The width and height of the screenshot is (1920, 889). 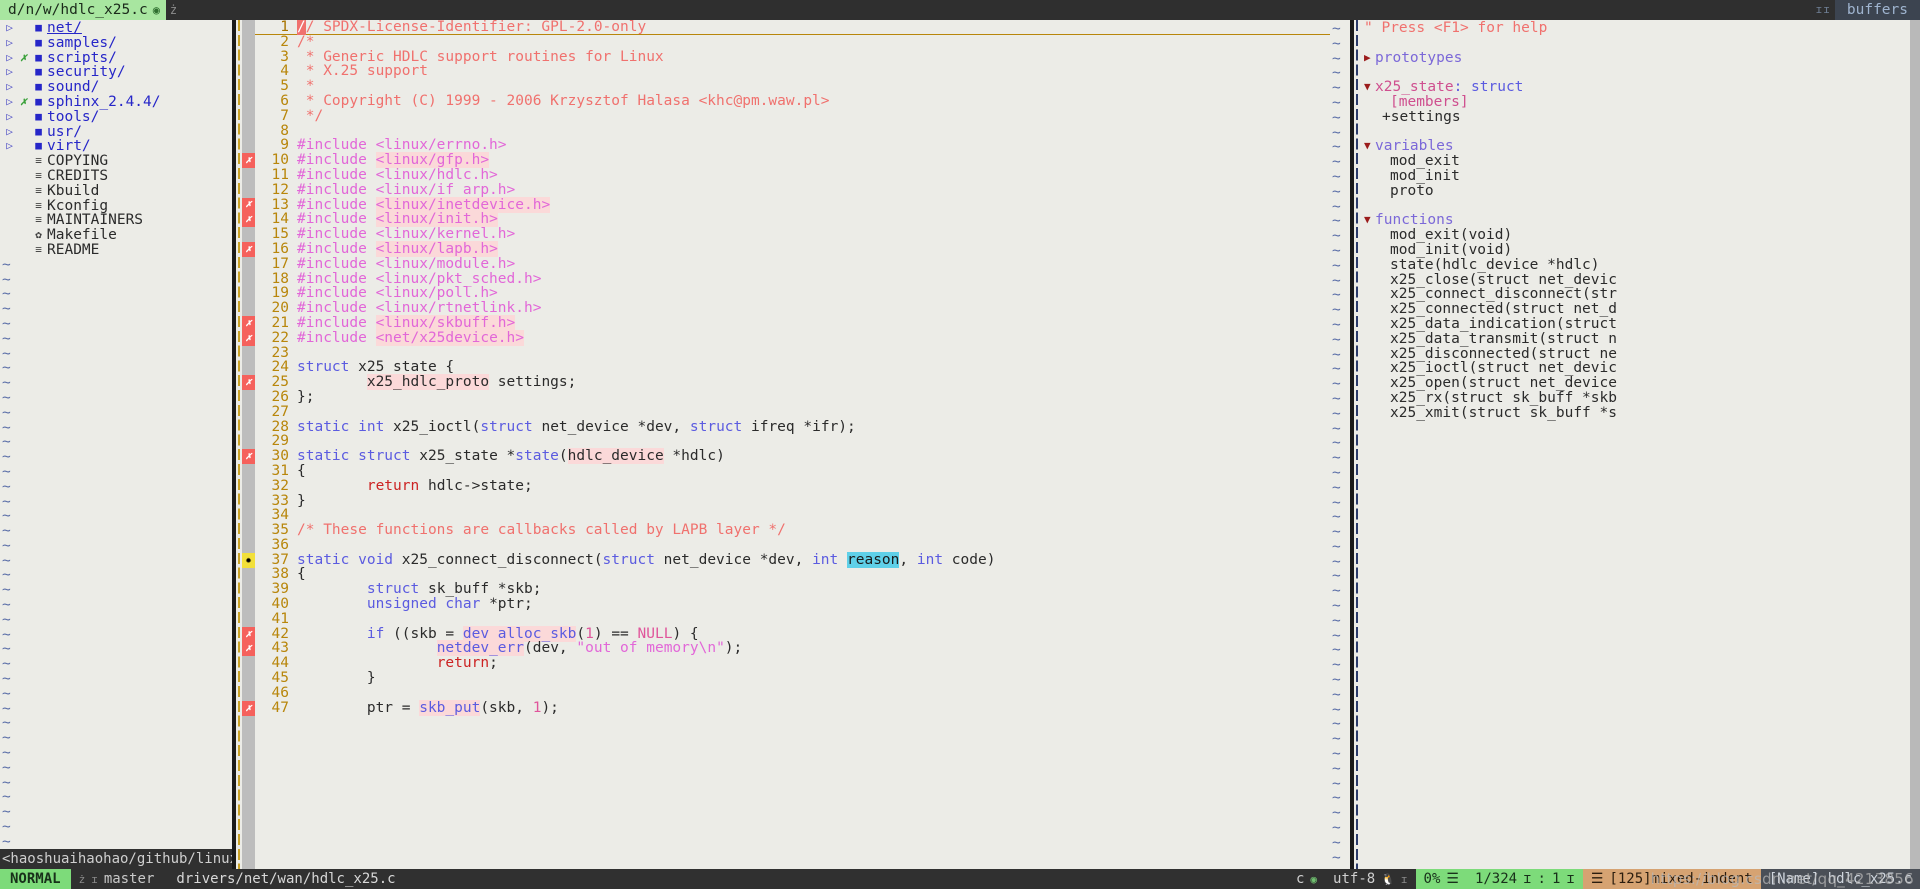 I want to click on tree-item-scripts: ▷ ✗ ■ scripts/, so click(x=116, y=58).